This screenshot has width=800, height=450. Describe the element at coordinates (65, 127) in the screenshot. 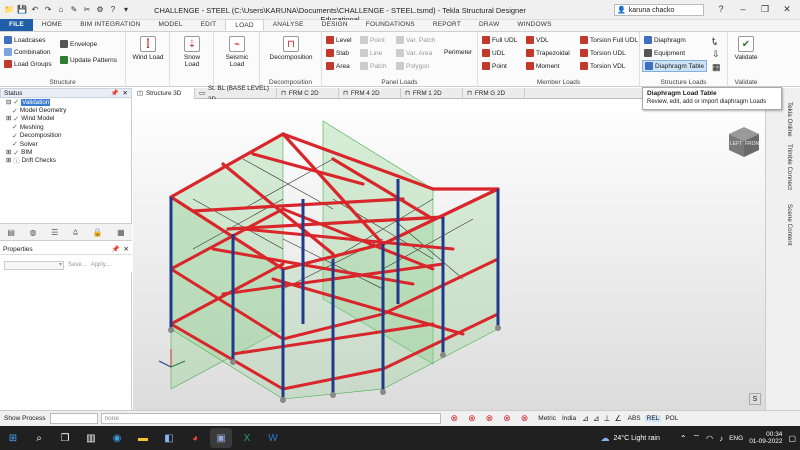

I see `tree-item-meshing: ✓ Meshing` at that location.